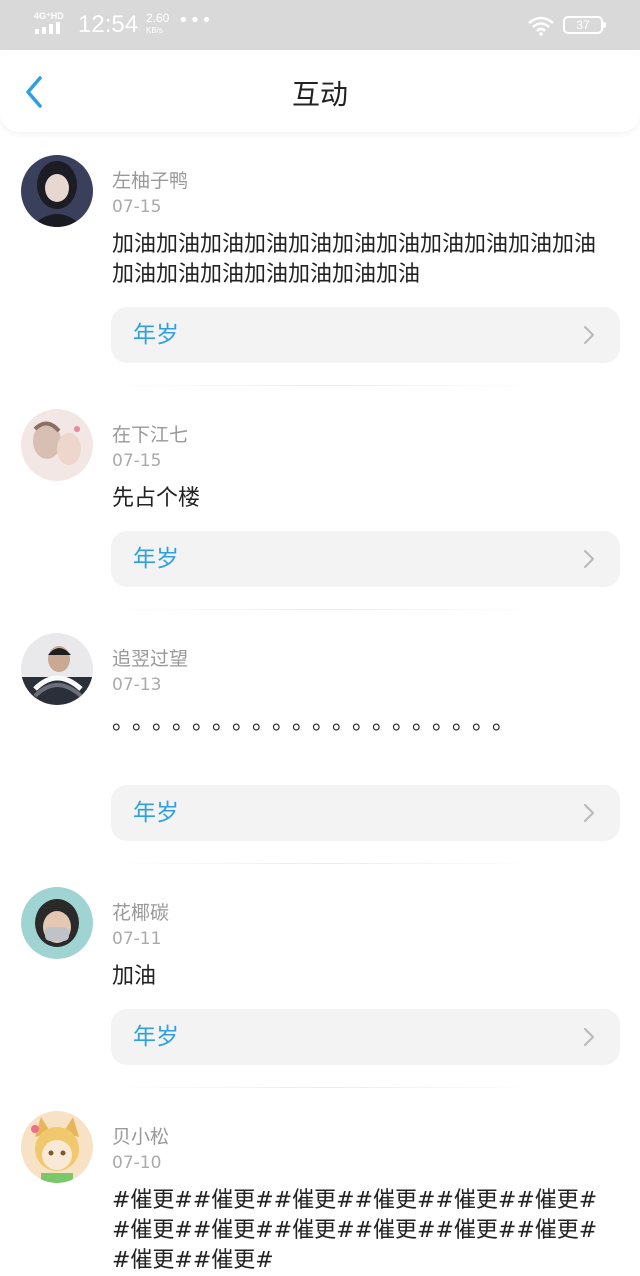 The height and width of the screenshot is (1276, 640). Describe the element at coordinates (318, 722) in the screenshot. I see `post-content: 。。。。。。。。。。。。。。。。。。。。` at that location.